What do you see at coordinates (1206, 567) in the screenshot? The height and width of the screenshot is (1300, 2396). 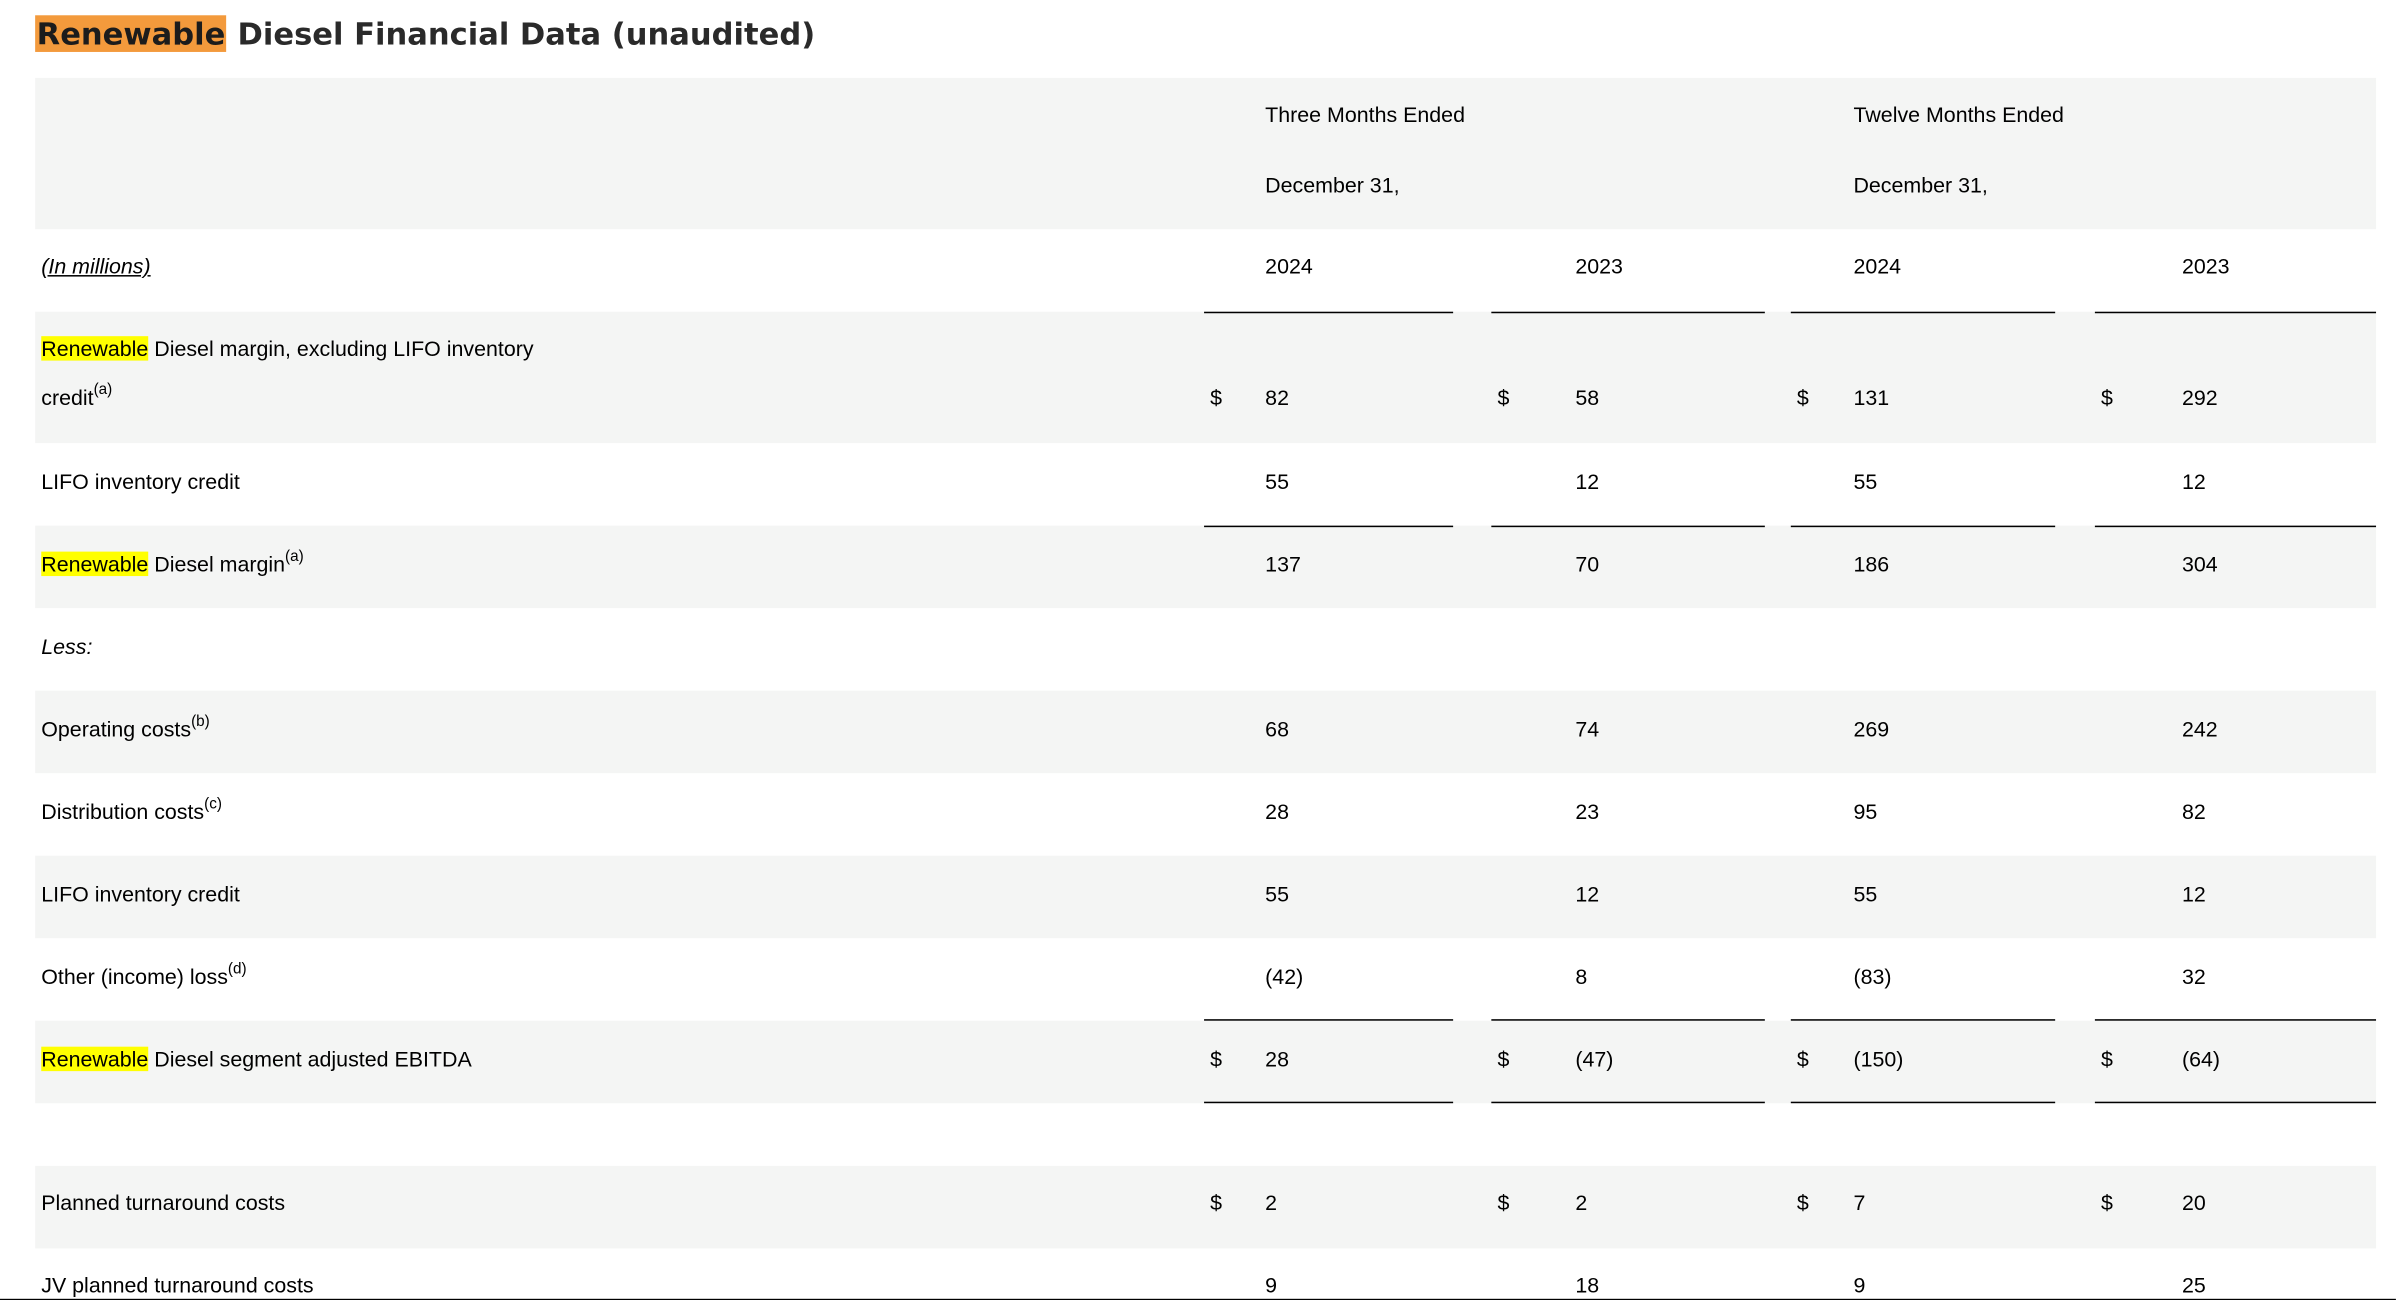 I see `row-band-rd-margin` at bounding box center [1206, 567].